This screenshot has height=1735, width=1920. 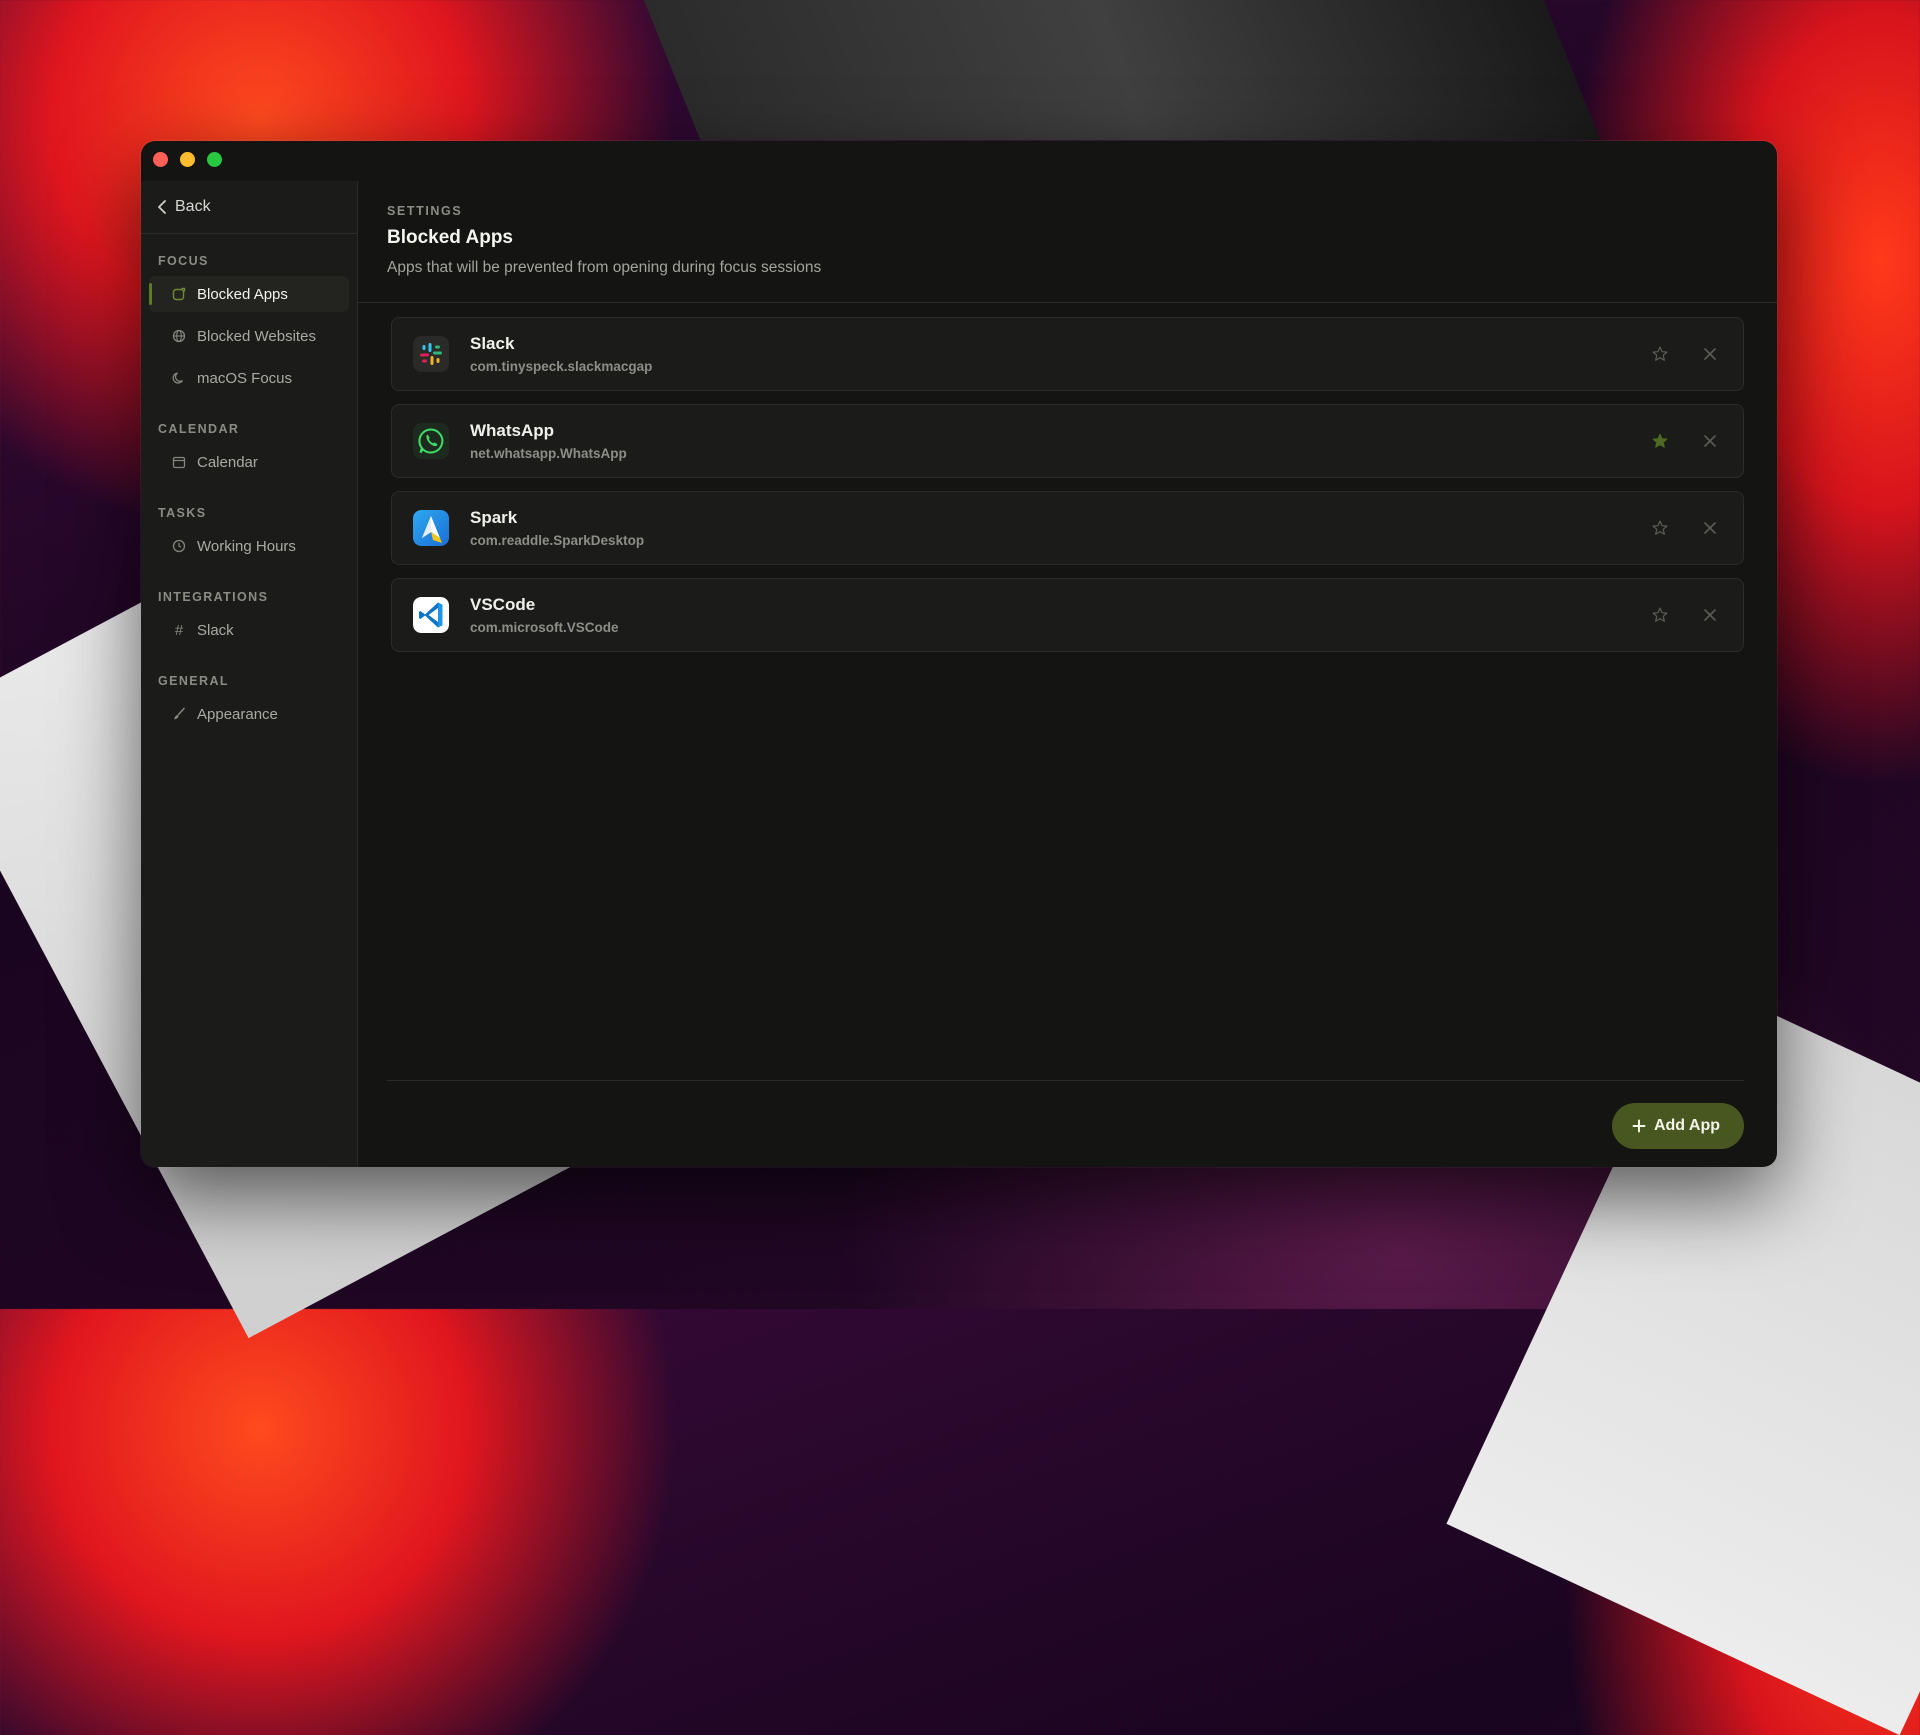 What do you see at coordinates (249, 441) in the screenshot?
I see `sidebar-section-calendar: CALENDAR Calendar` at bounding box center [249, 441].